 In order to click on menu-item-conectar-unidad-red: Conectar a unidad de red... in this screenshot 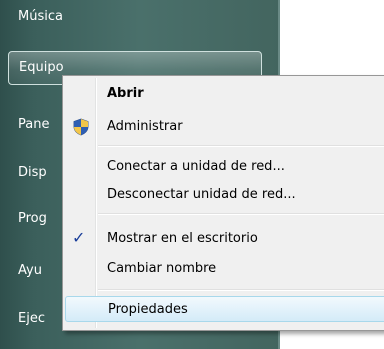, I will do `click(224, 167)`.